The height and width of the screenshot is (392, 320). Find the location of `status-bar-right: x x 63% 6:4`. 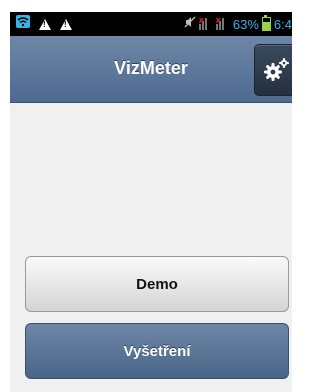

status-bar-right: x x 63% 6:4 is located at coordinates (238, 24).